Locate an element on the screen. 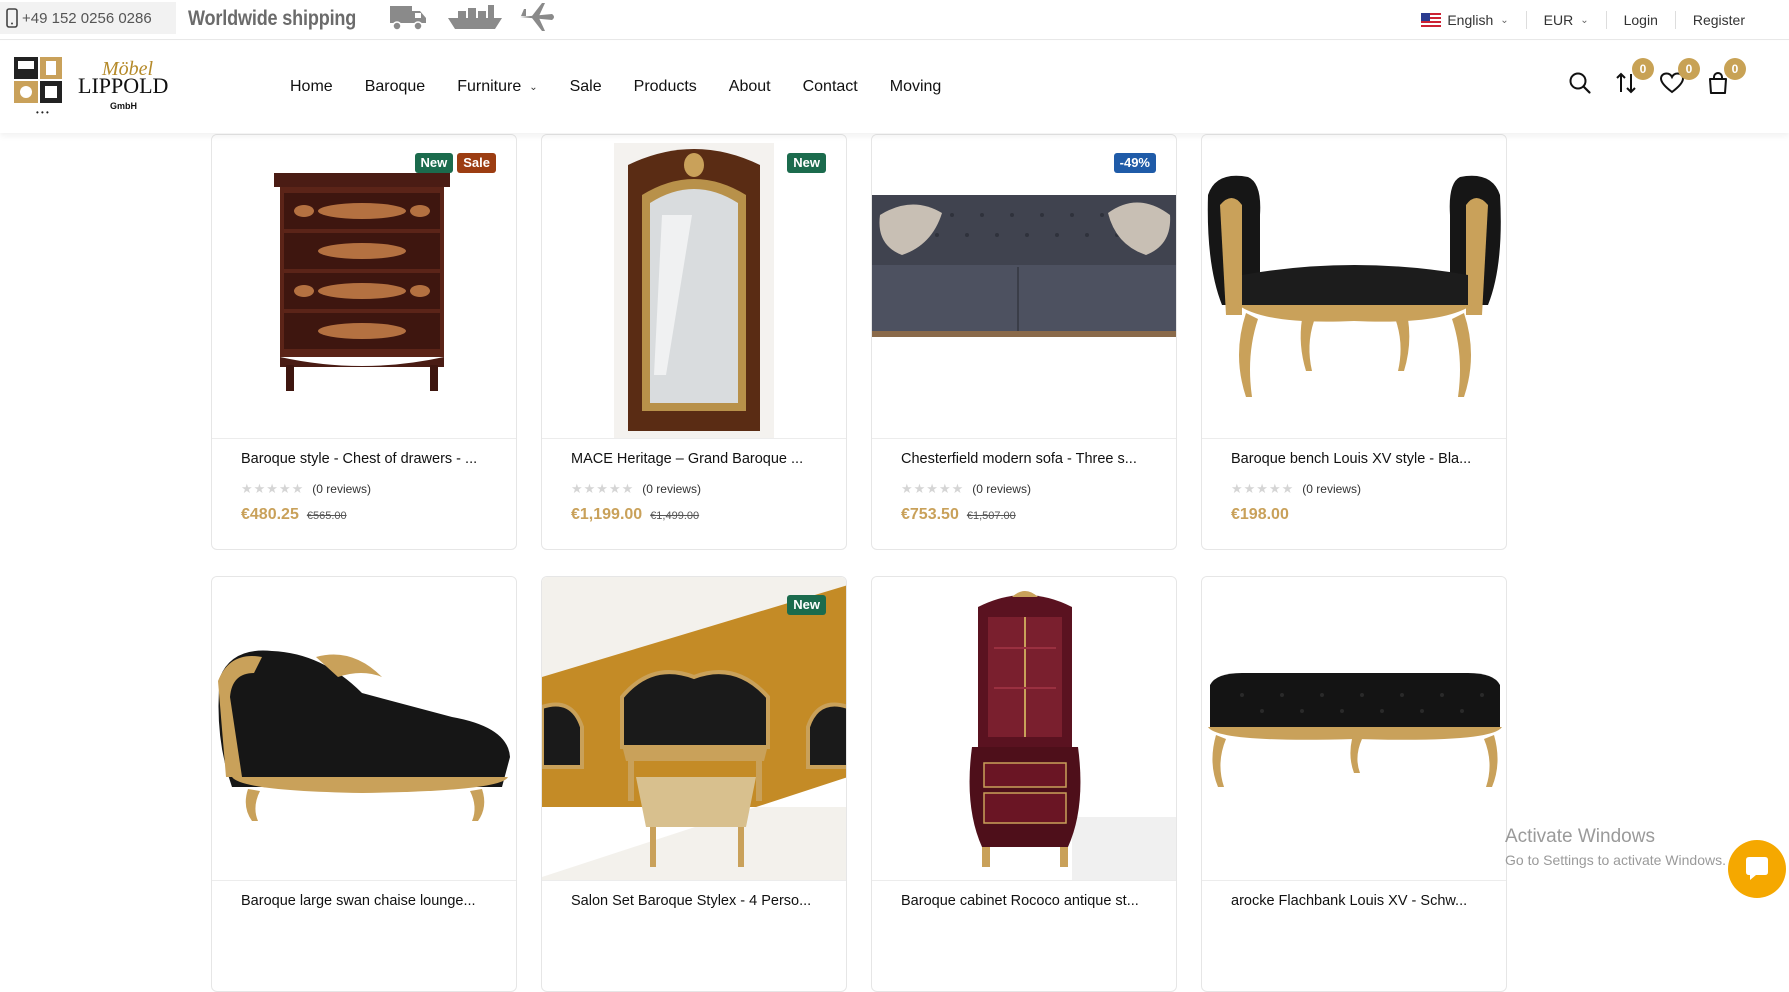 The height and width of the screenshot is (992, 1789). chat-icon is located at coordinates (1757, 868).